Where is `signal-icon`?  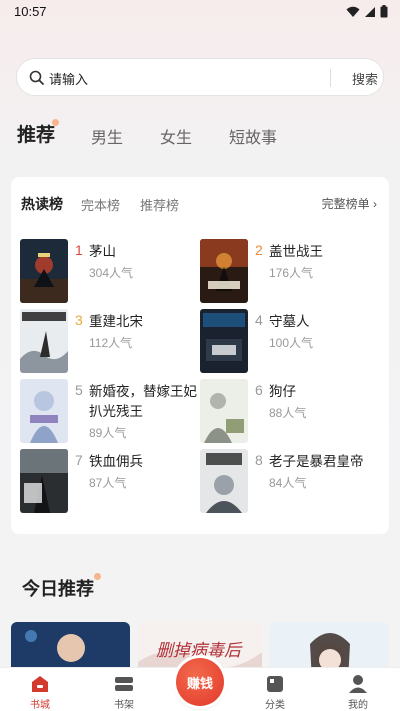 signal-icon is located at coordinates (370, 11).